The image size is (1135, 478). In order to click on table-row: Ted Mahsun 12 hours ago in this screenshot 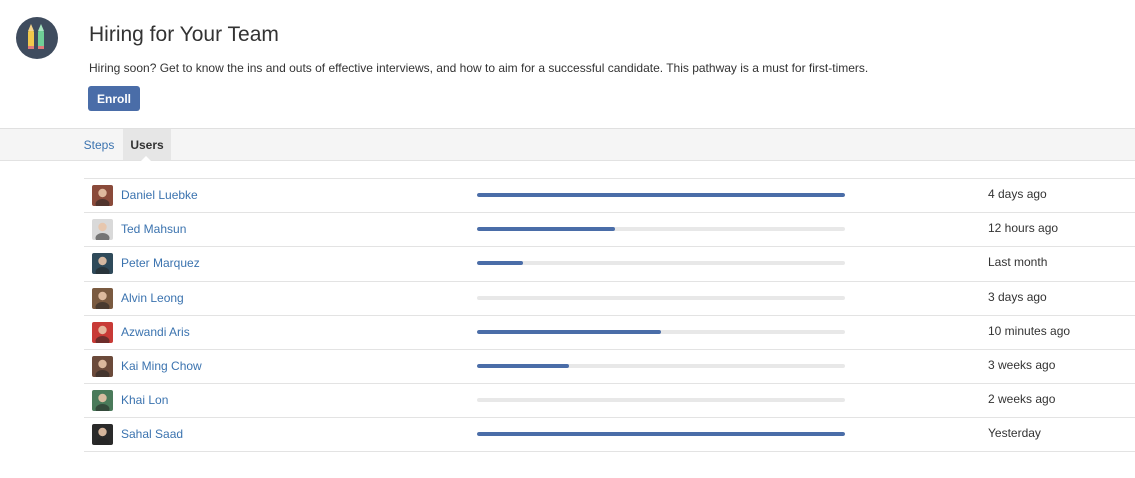, I will do `click(609, 229)`.